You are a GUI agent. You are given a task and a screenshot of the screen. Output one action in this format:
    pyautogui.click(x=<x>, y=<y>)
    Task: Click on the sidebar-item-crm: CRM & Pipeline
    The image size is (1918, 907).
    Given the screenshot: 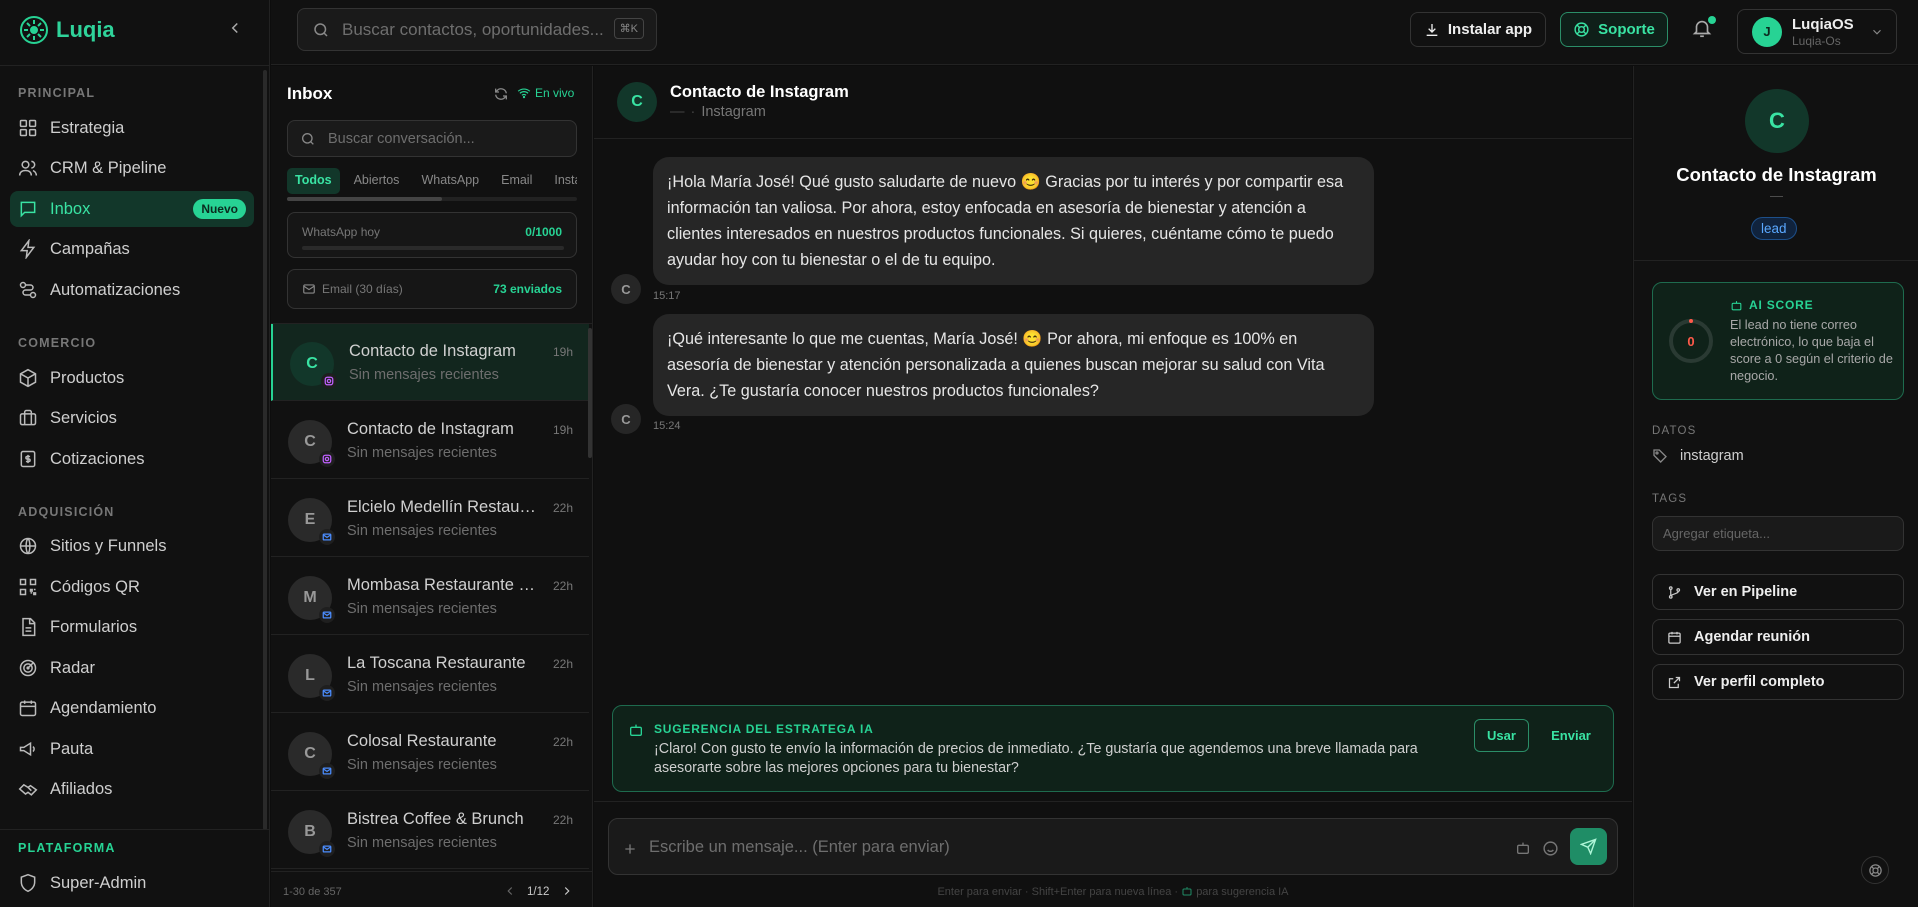 What is the action you would take?
    pyautogui.click(x=132, y=168)
    